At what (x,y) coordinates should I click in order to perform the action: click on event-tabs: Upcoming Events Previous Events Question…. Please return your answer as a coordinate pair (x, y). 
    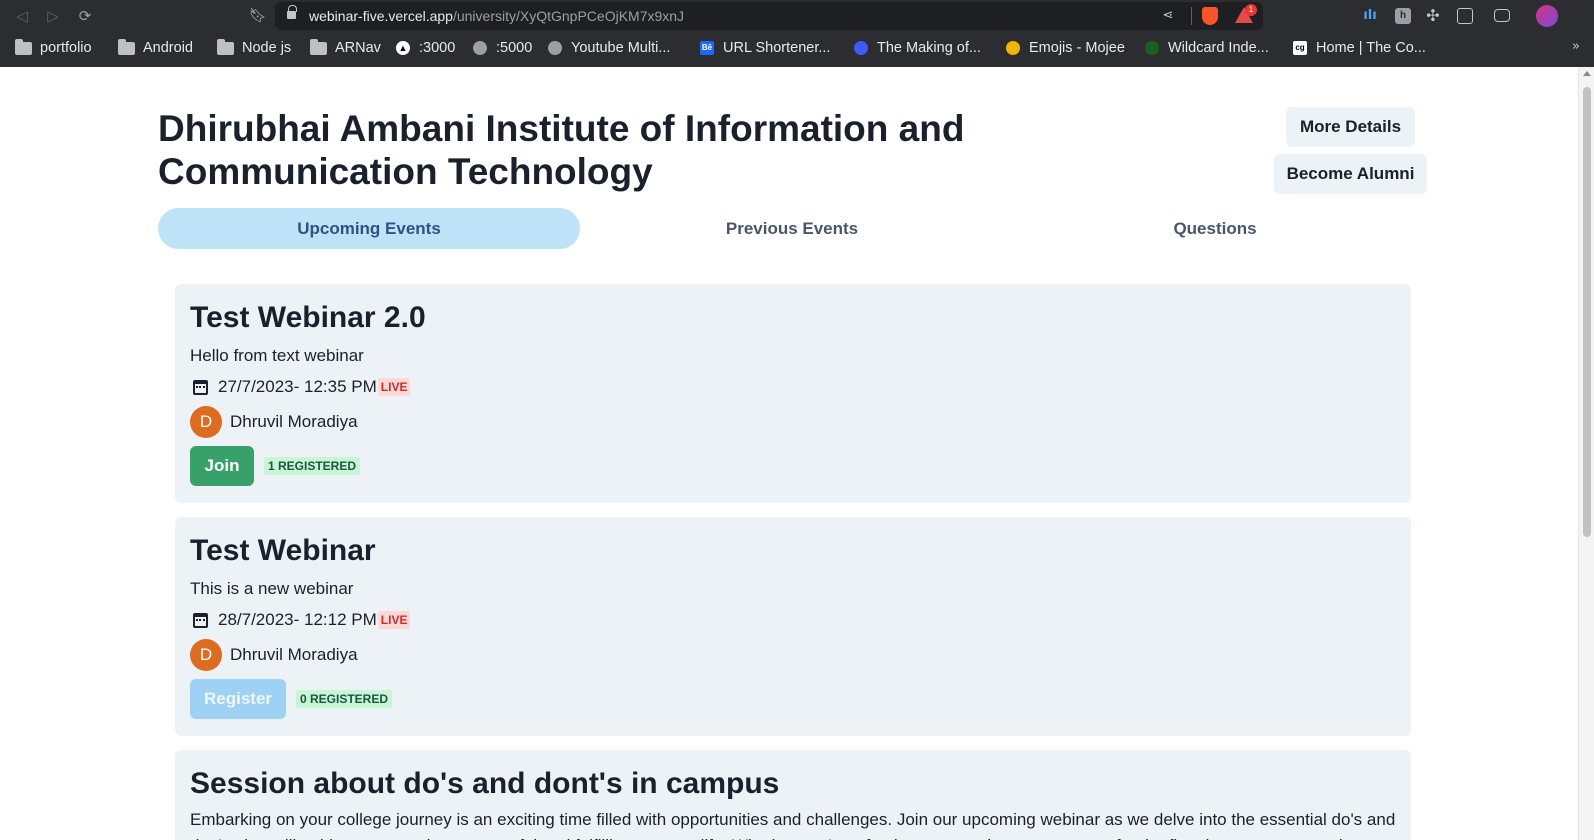
    Looking at the image, I should click on (792, 228).